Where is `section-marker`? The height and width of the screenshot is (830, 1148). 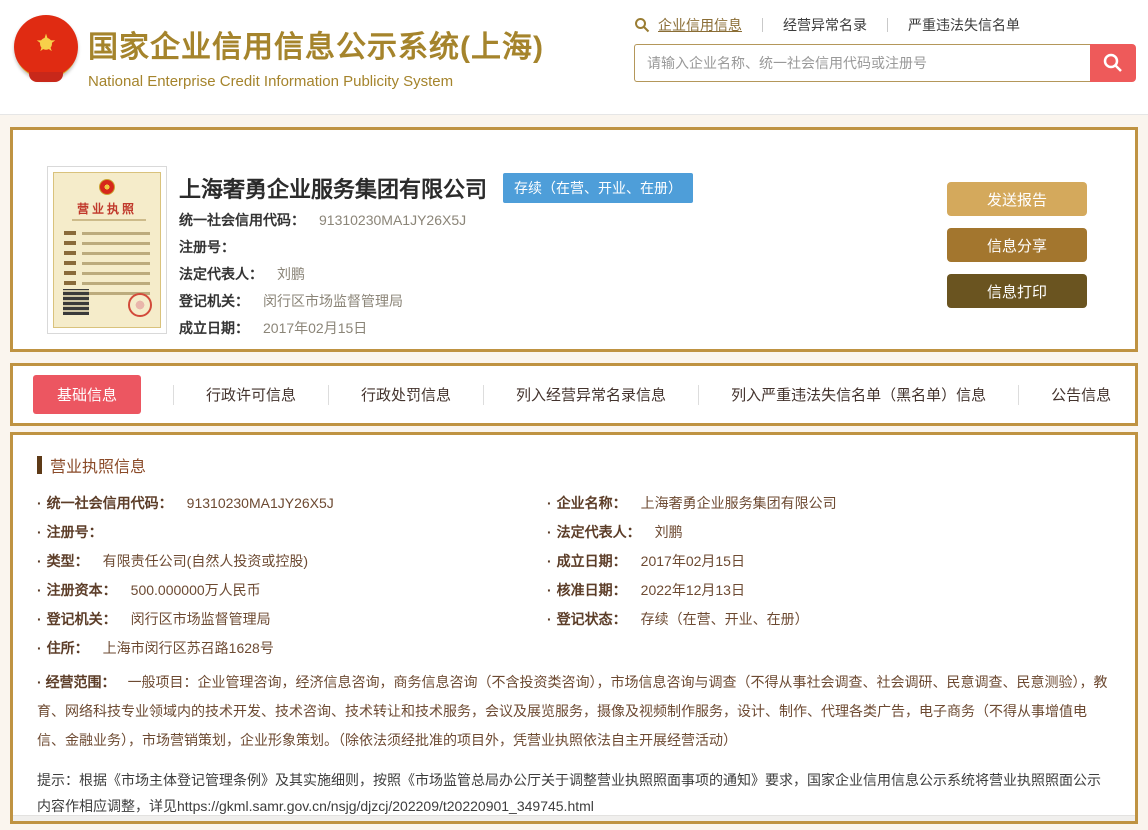
section-marker is located at coordinates (39, 465).